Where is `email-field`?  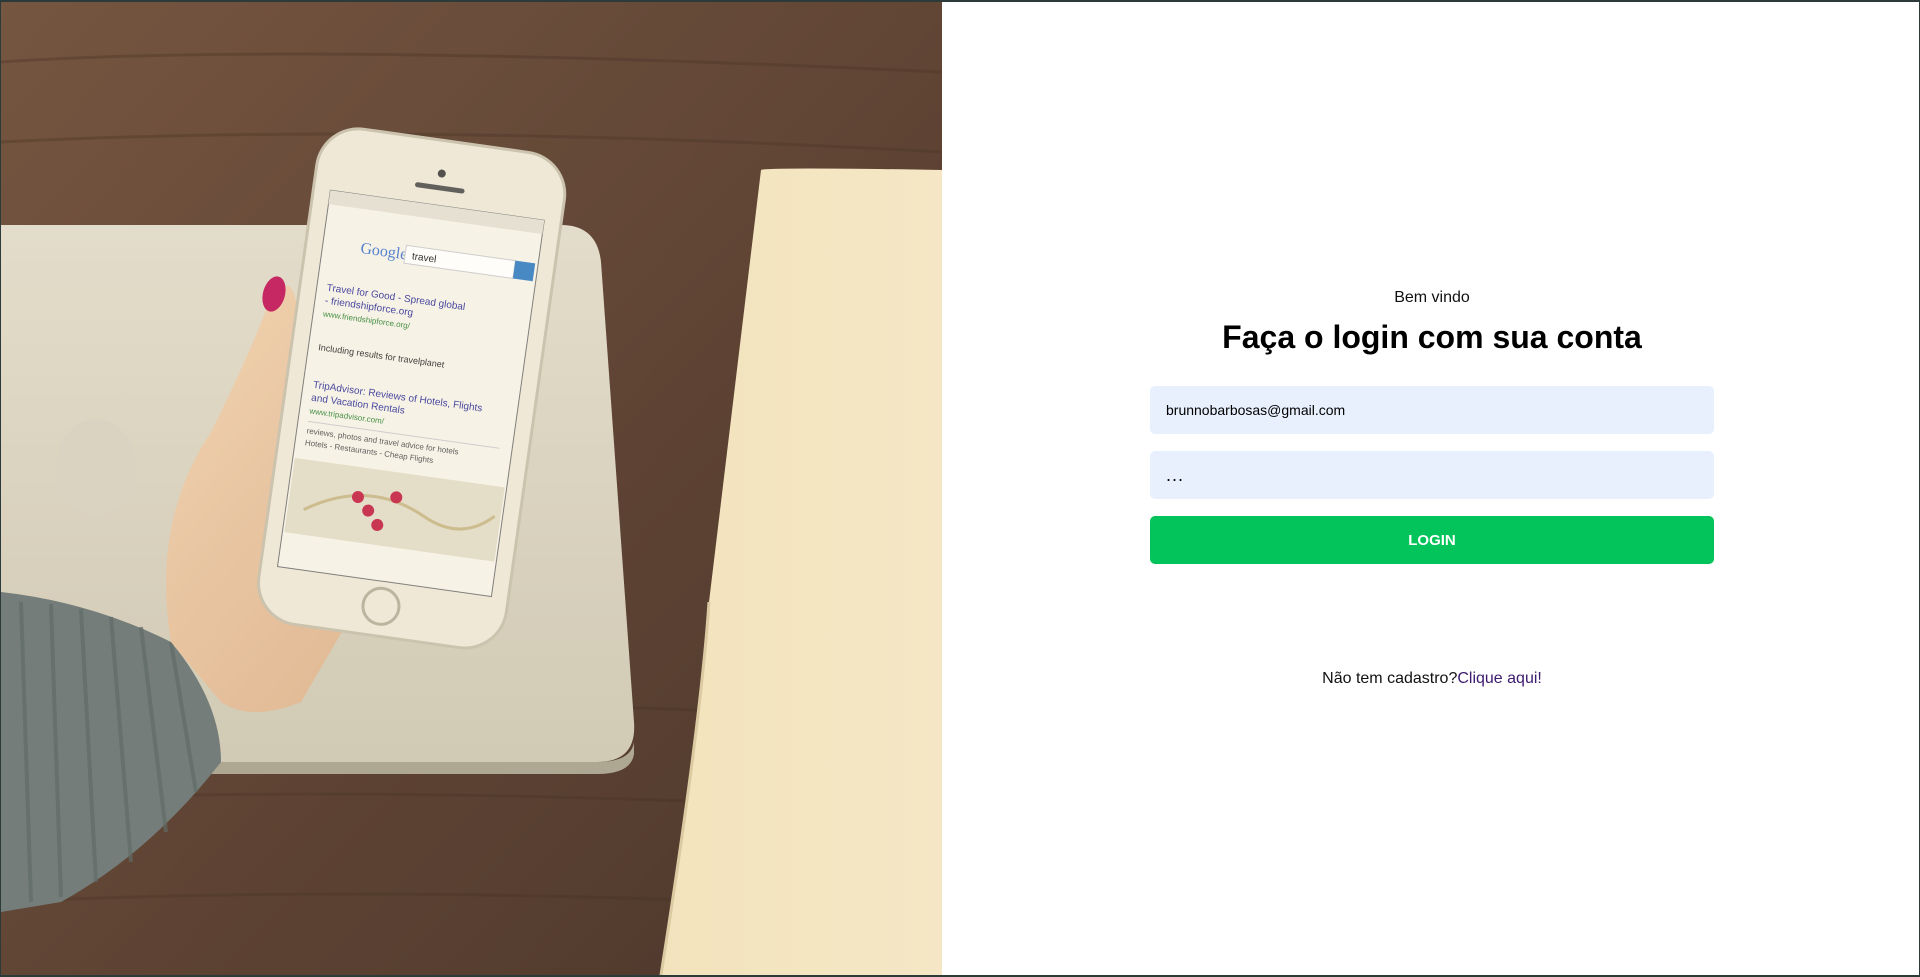
email-field is located at coordinates (1432, 410).